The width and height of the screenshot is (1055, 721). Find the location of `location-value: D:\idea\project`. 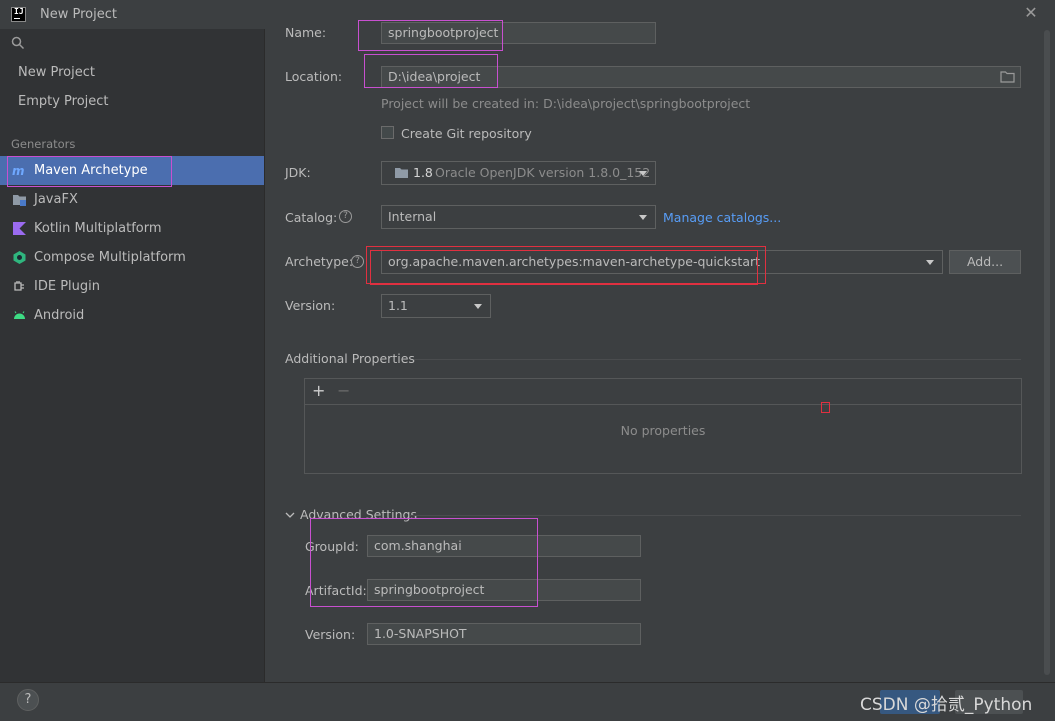

location-value: D:\idea\project is located at coordinates (434, 76).